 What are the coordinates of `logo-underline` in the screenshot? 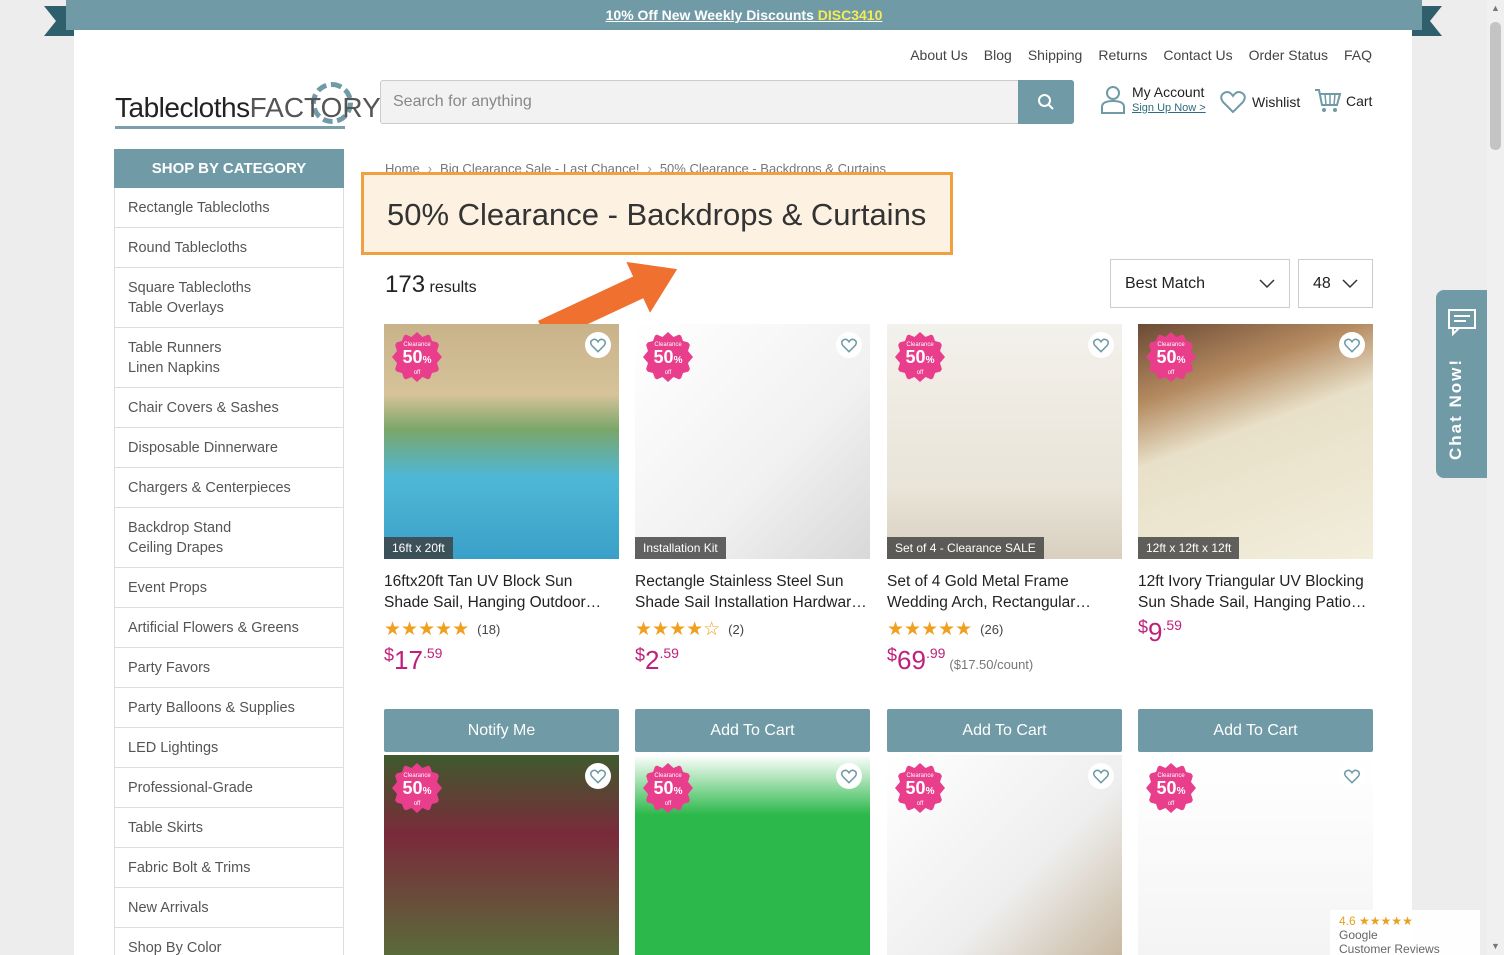 It's located at (230, 127).